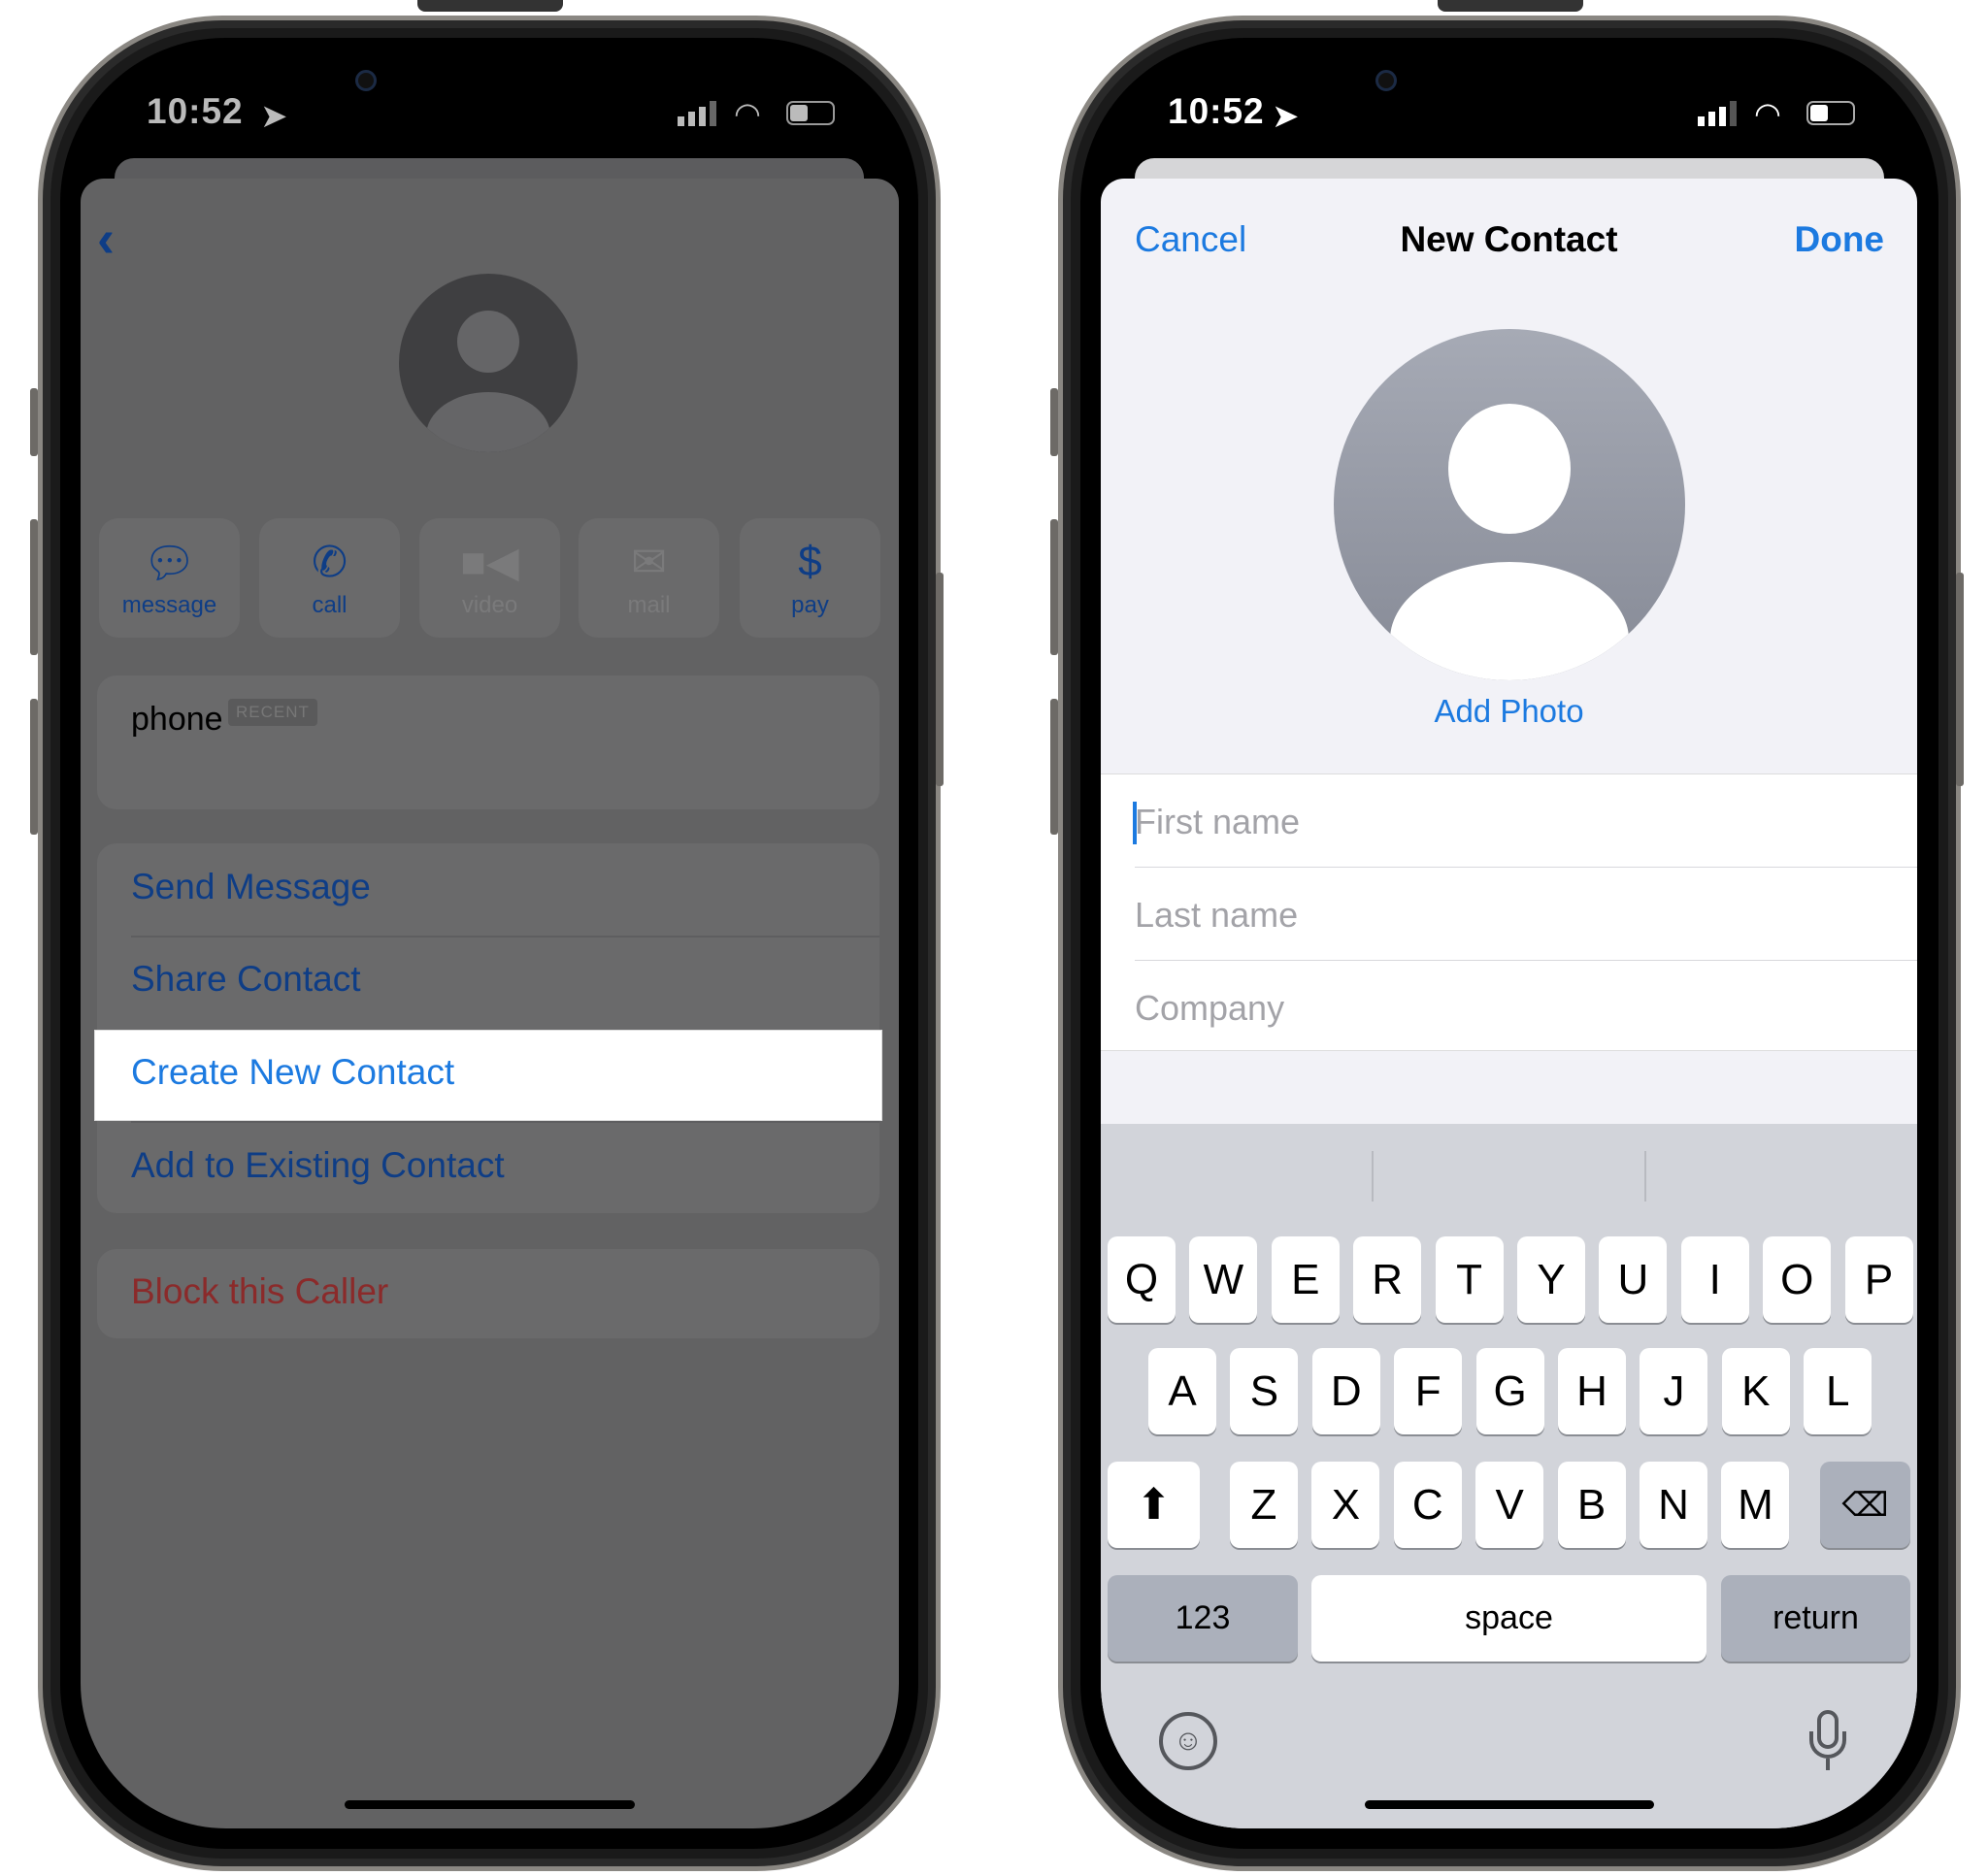  Describe the element at coordinates (1715, 1279) in the screenshot. I see `key-i: I` at that location.